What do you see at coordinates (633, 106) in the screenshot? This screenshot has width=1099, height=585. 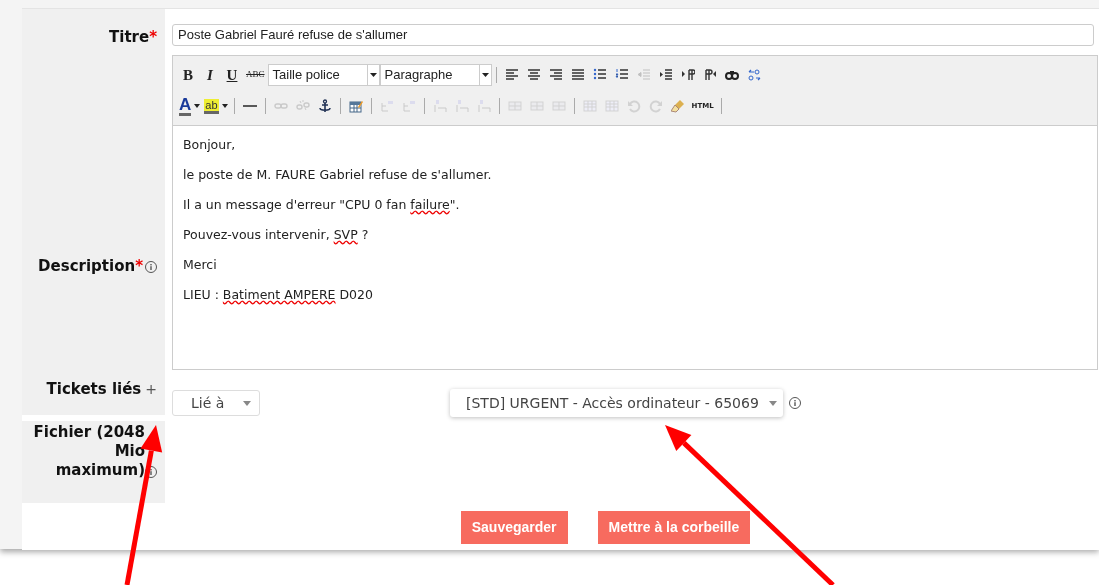 I see `undo-icon` at bounding box center [633, 106].